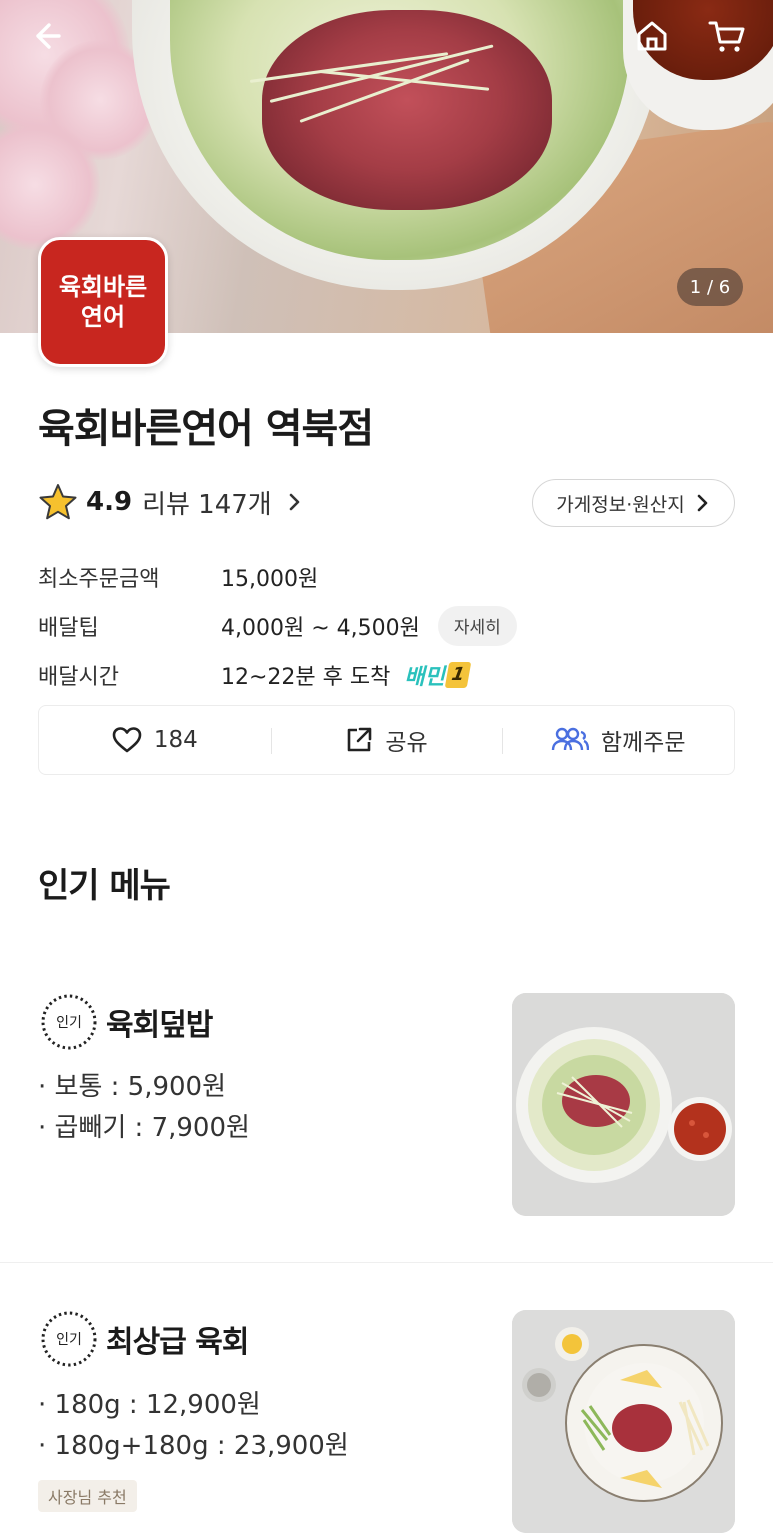 Image resolution: width=773 pixels, height=1538 pixels. What do you see at coordinates (424, 677) in the screenshot?
I see `baemin-label: 배민` at bounding box center [424, 677].